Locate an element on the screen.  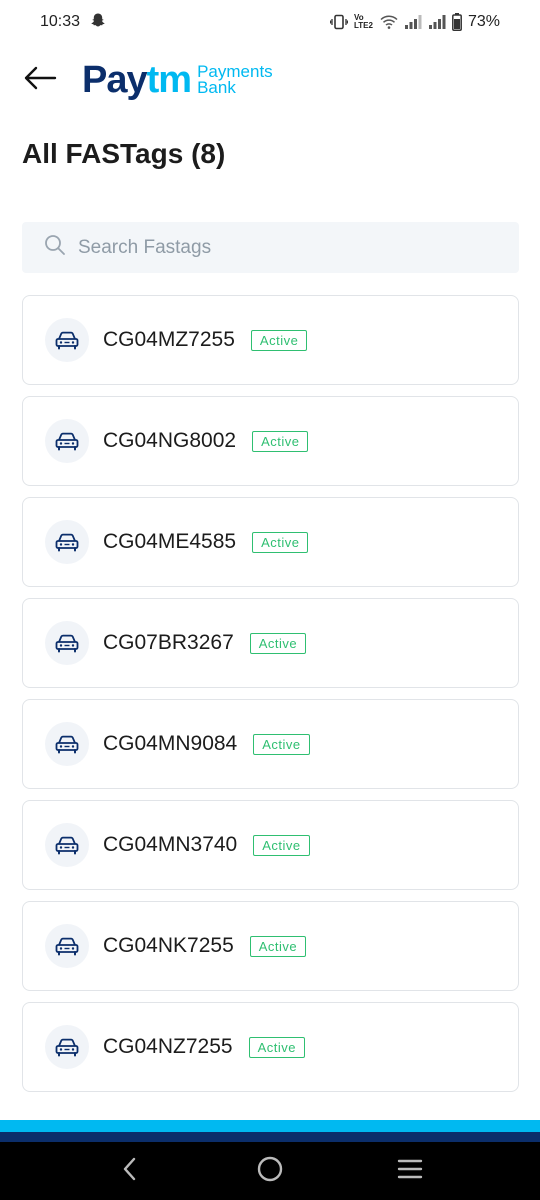
fastag-card: CG04NZ7255 Active is located at coordinates (270, 1047).